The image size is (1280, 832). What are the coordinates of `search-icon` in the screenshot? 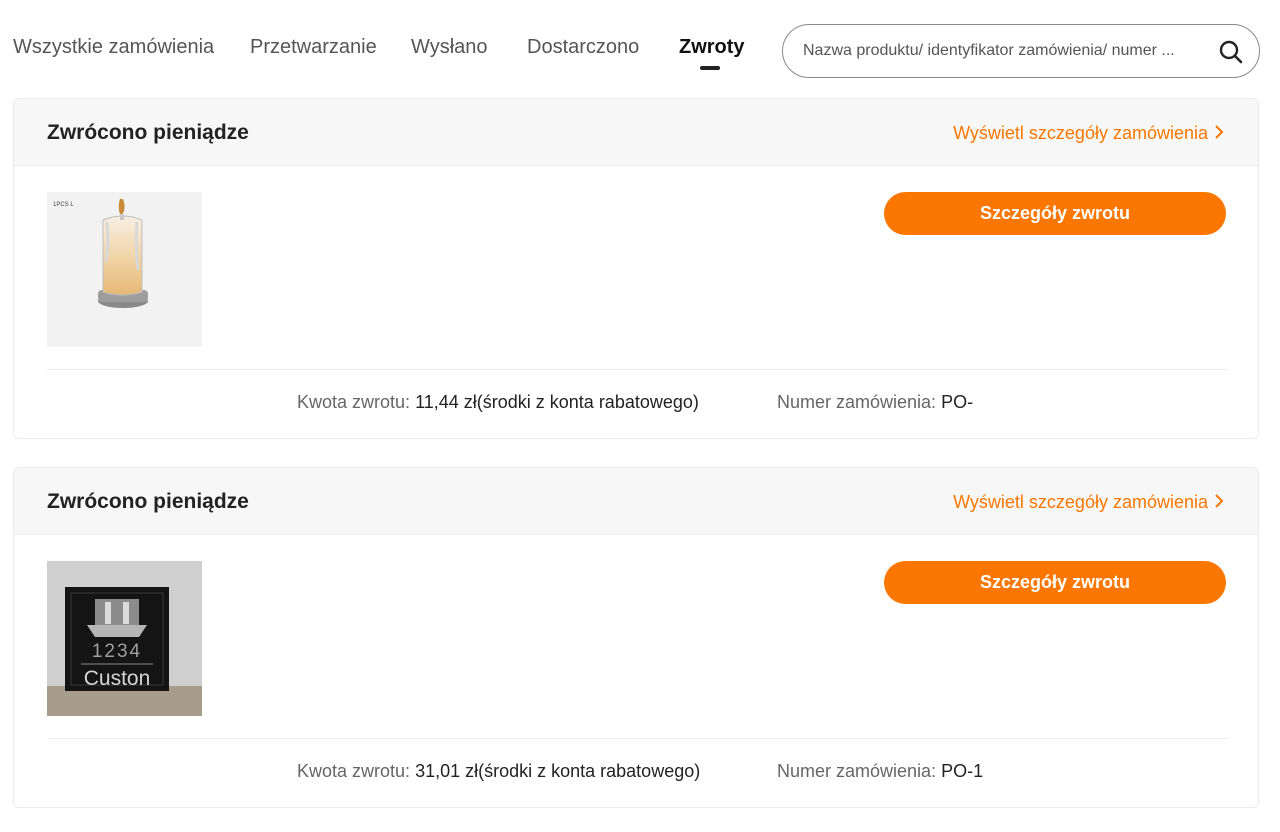 It's located at (1231, 52).